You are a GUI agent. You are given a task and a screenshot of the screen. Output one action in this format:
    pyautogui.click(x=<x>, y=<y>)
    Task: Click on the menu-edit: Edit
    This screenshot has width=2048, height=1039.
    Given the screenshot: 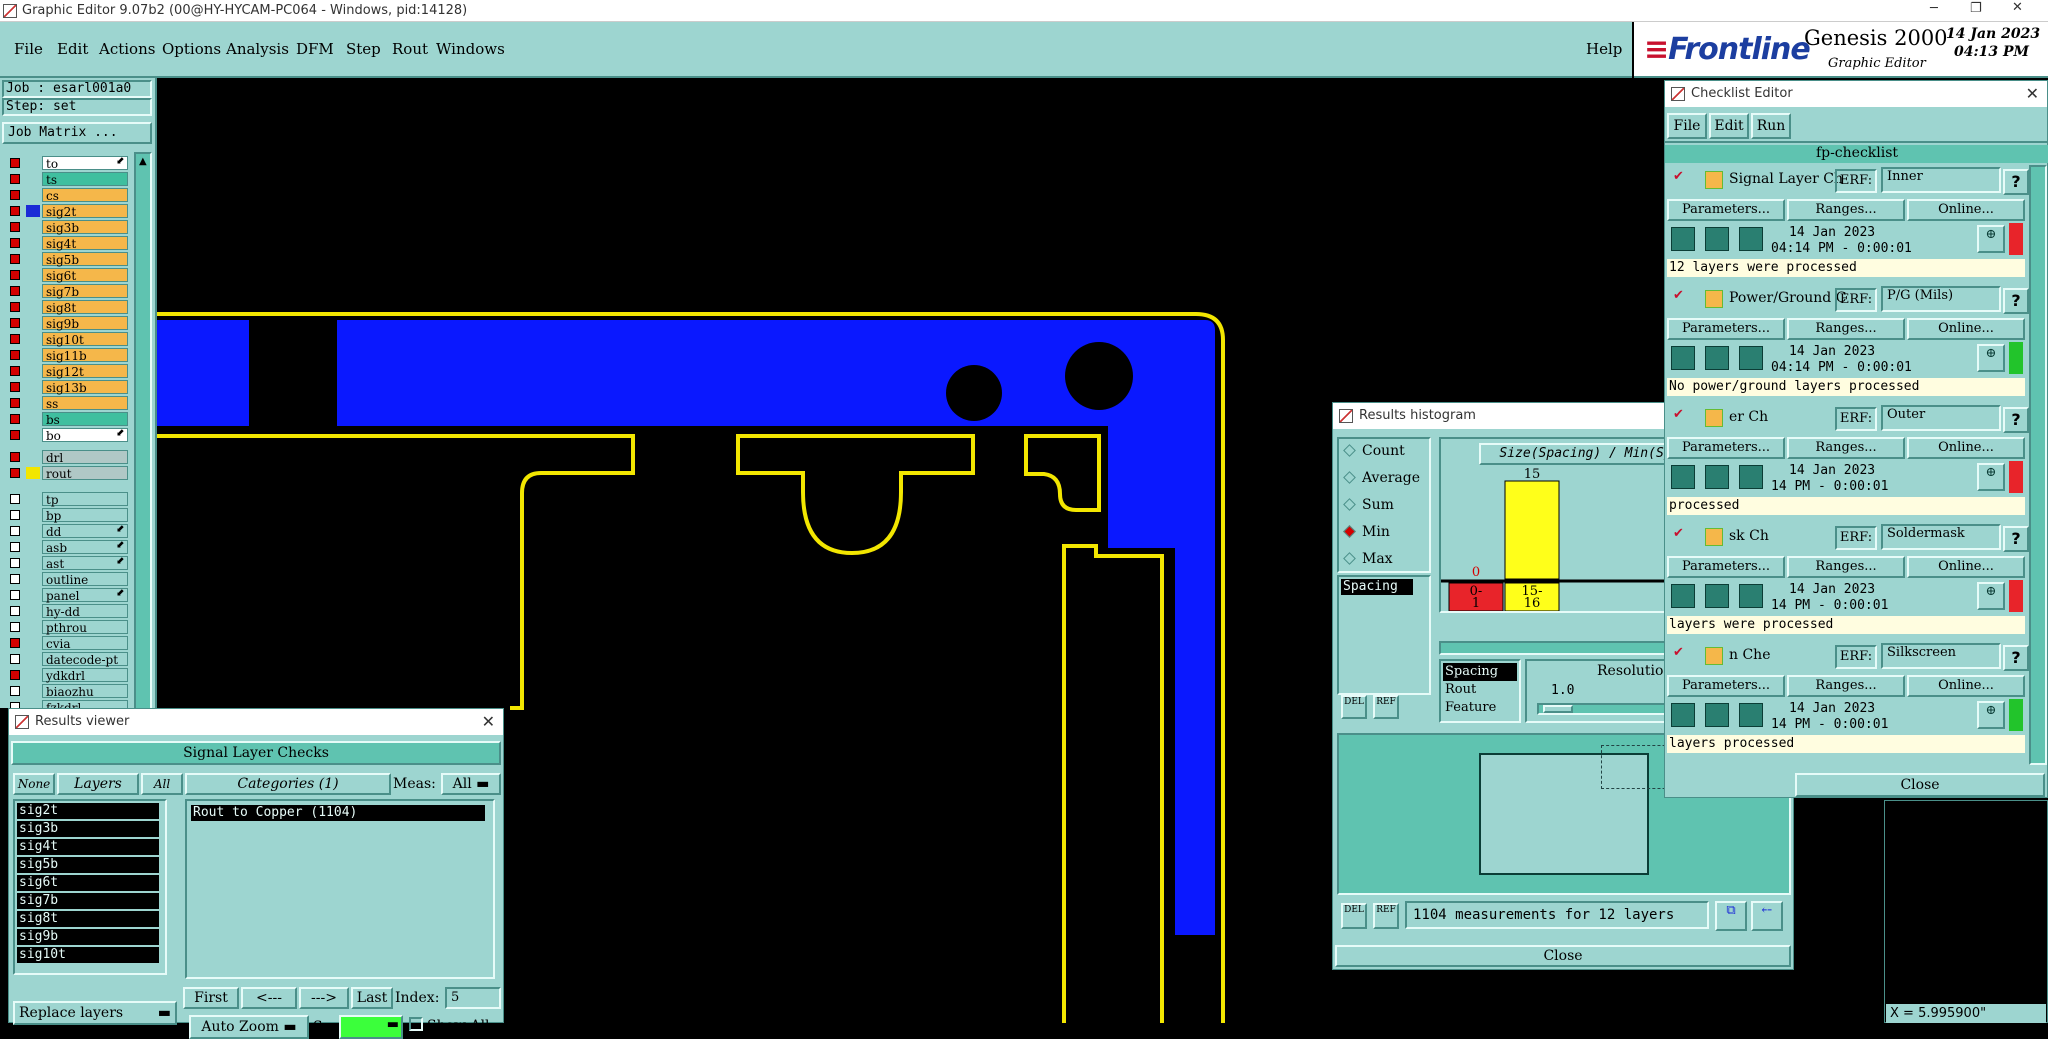 What is the action you would take?
    pyautogui.click(x=72, y=49)
    